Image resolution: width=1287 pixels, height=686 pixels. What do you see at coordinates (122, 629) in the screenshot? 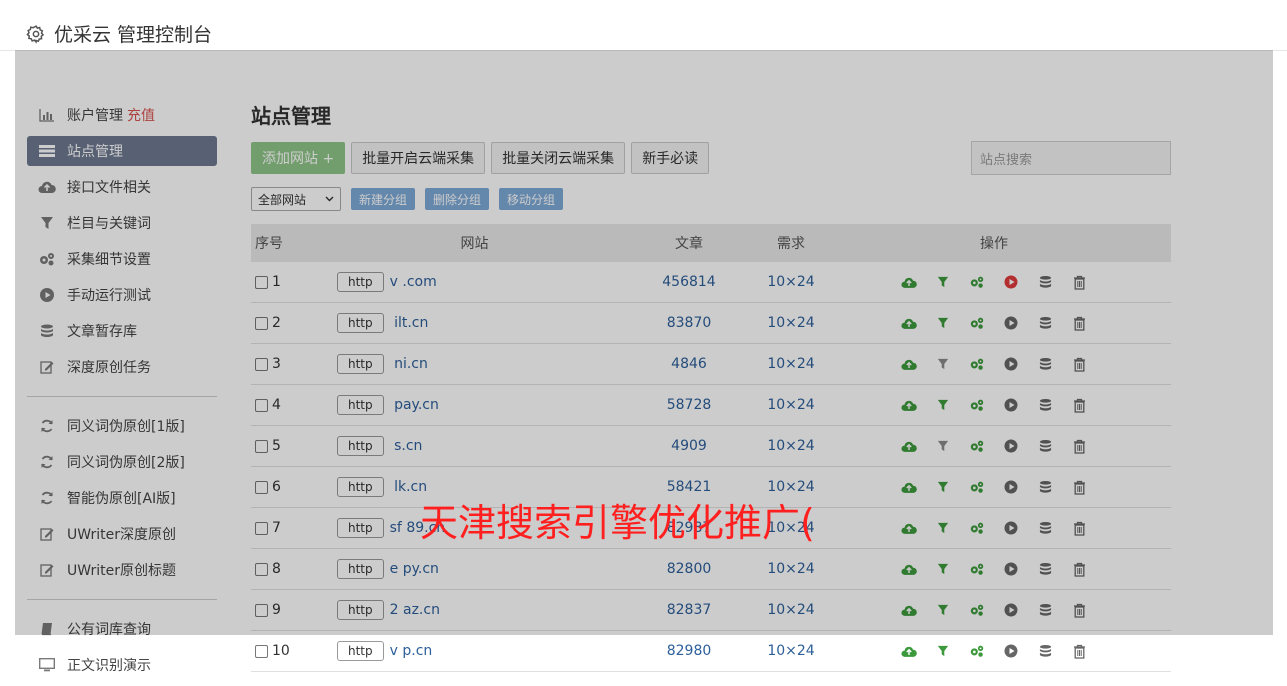
I see `sidebar-item-public-lexicon: 公有词库查询` at bounding box center [122, 629].